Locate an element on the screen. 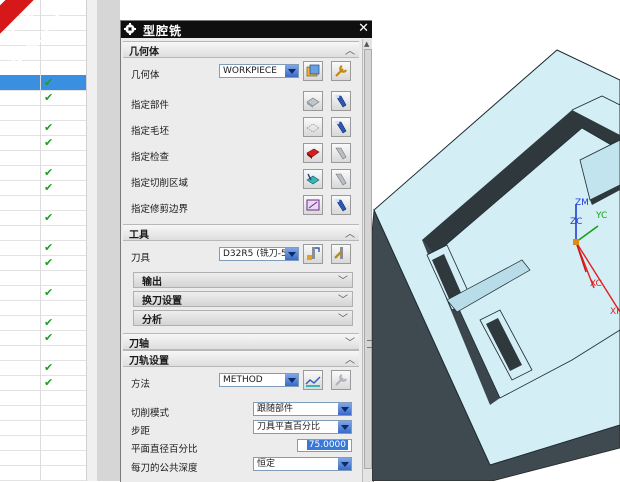  method-select: METHOD is located at coordinates (259, 380).